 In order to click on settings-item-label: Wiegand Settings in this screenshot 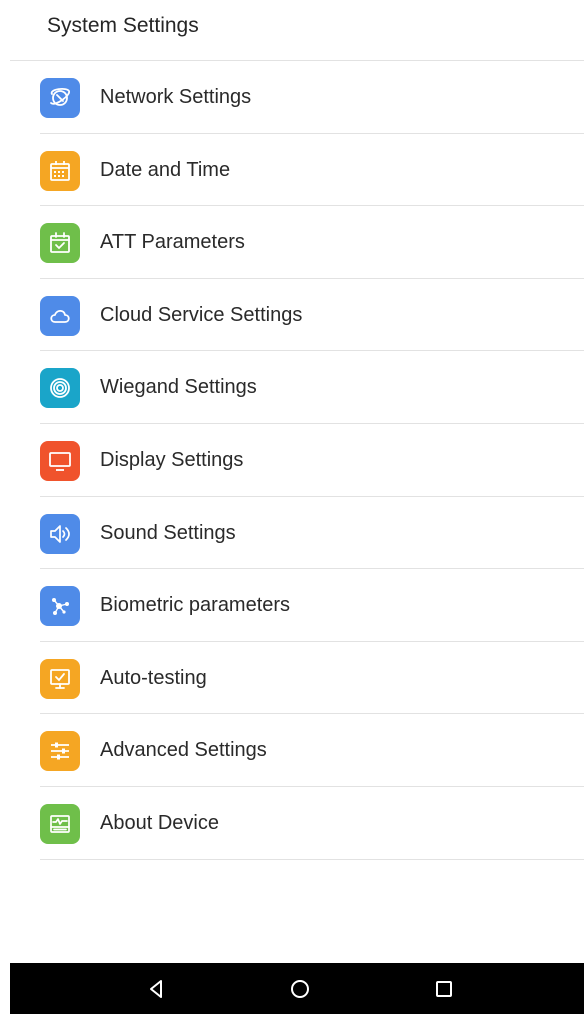, I will do `click(178, 387)`.